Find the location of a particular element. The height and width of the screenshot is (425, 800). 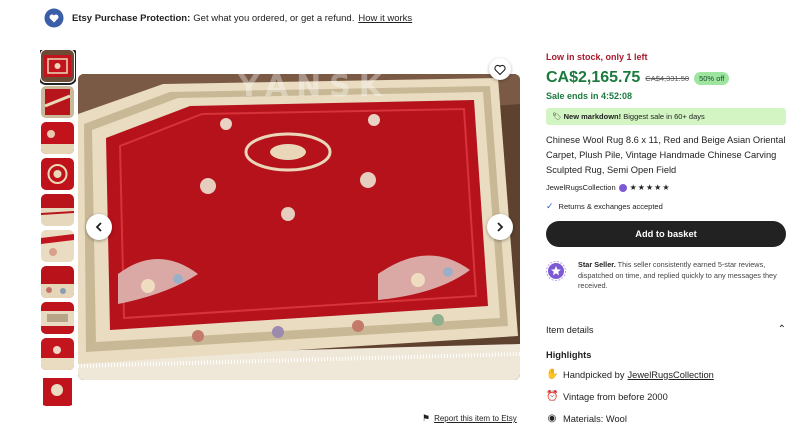

shop-name-link: JewelRugsCollection is located at coordinates (581, 187).